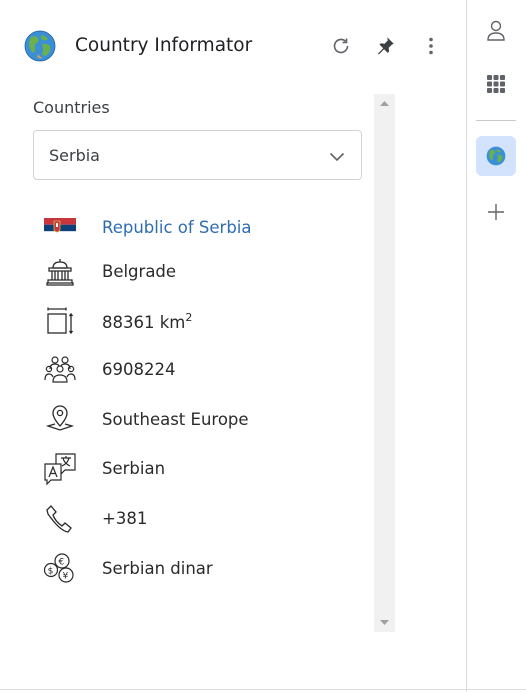 This screenshot has height=692, width=526. Describe the element at coordinates (384, 363) in the screenshot. I see `scrollbar` at that location.